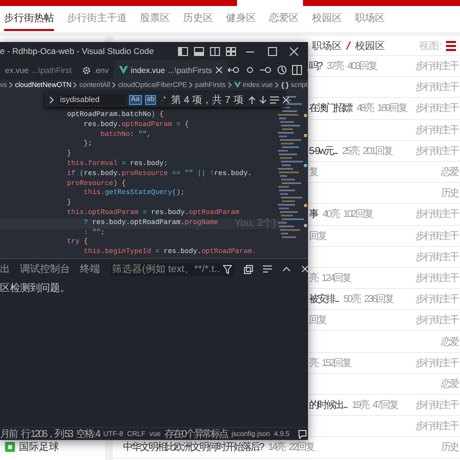 This screenshot has height=460, width=460. I want to click on filter-icon, so click(227, 269).